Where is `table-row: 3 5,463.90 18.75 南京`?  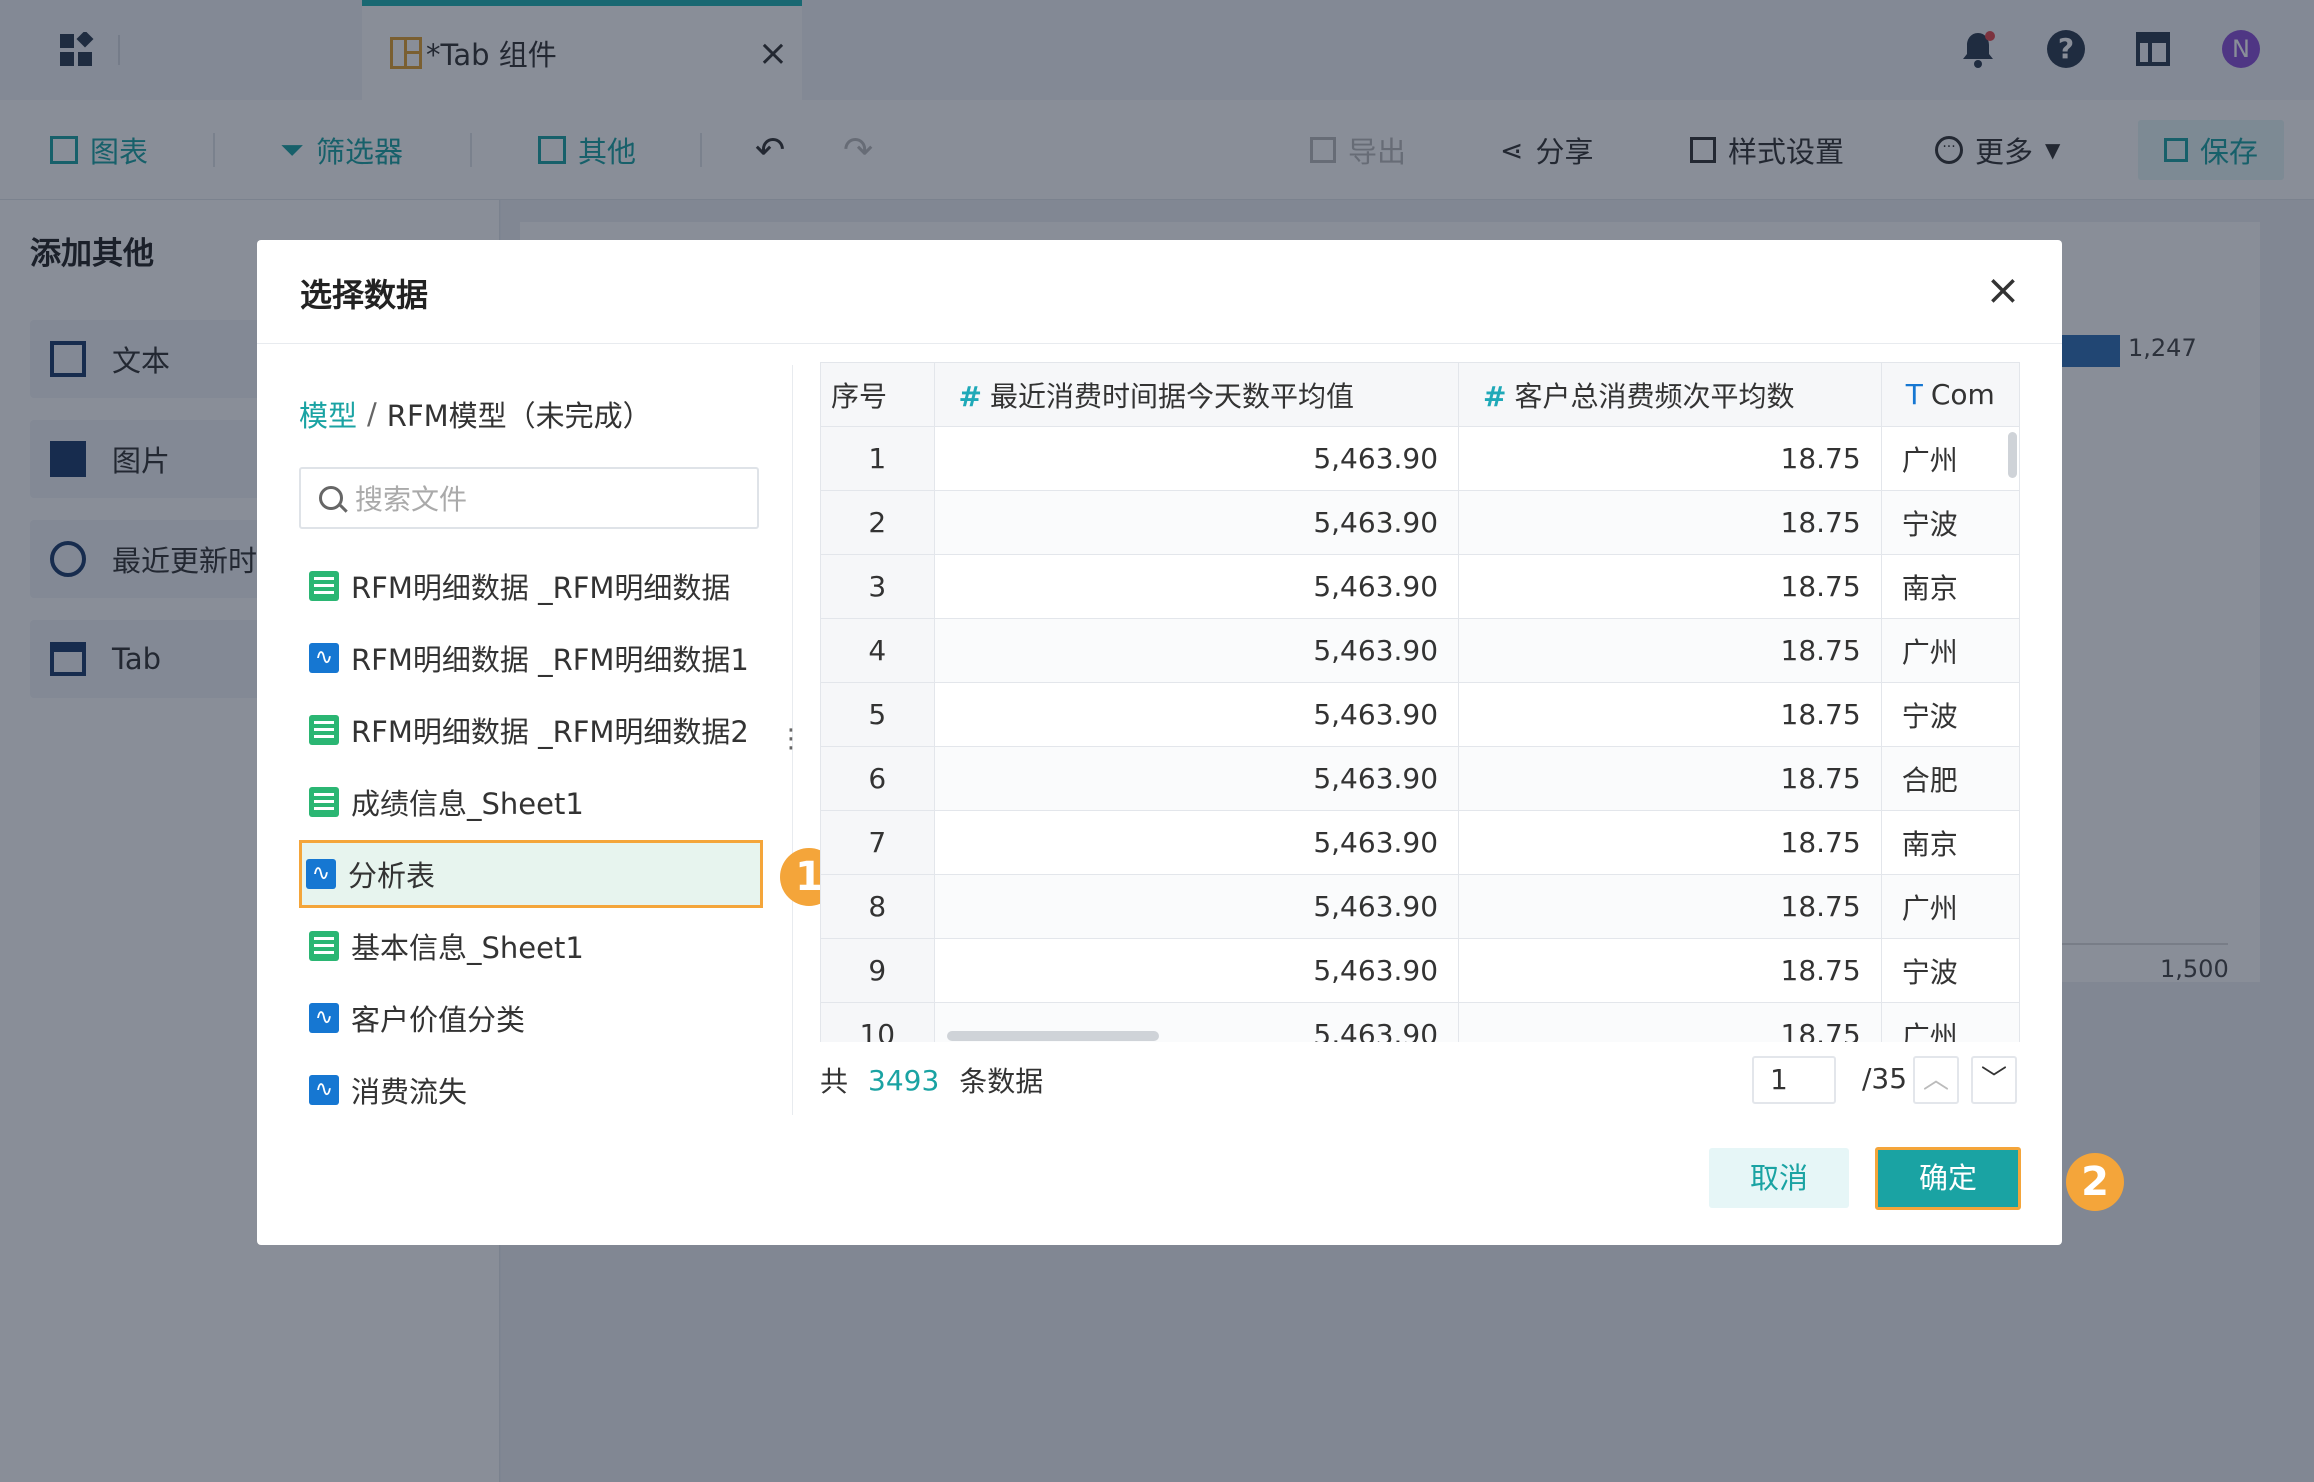
table-row: 3 5,463.90 18.75 南京 is located at coordinates (1420, 586).